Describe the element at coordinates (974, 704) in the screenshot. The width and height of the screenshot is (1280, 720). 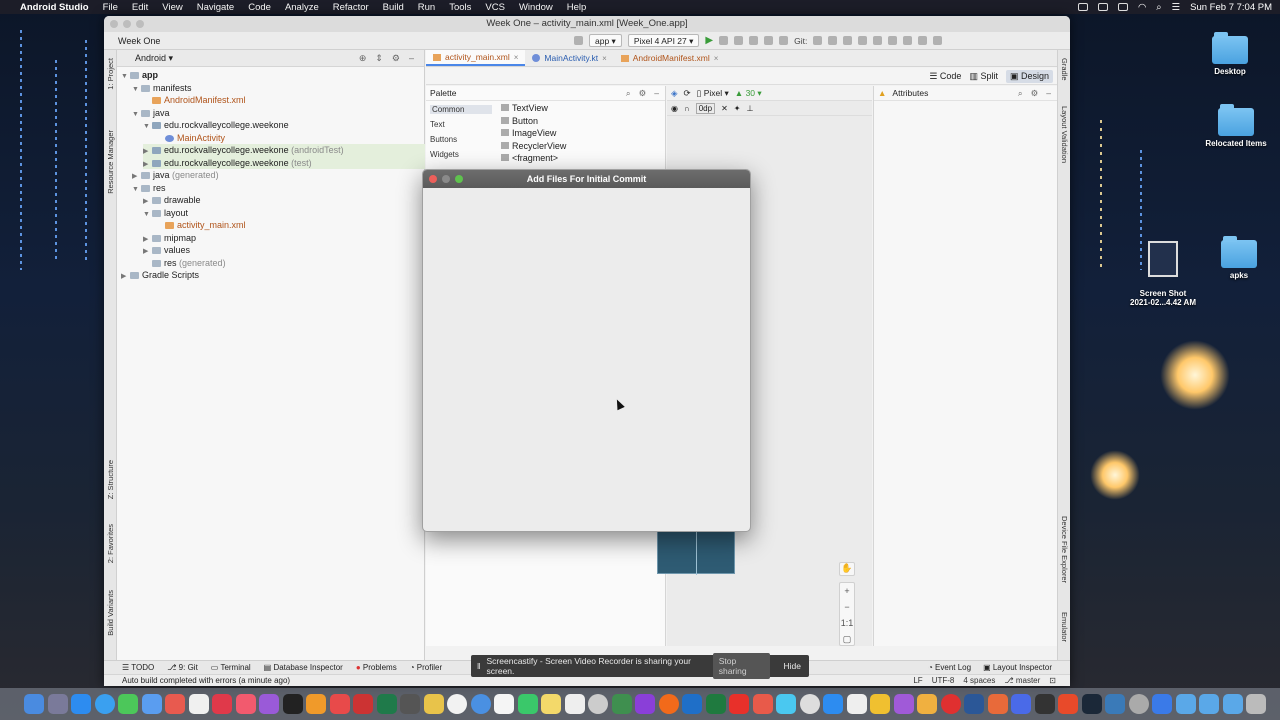
I see `word-icon` at that location.